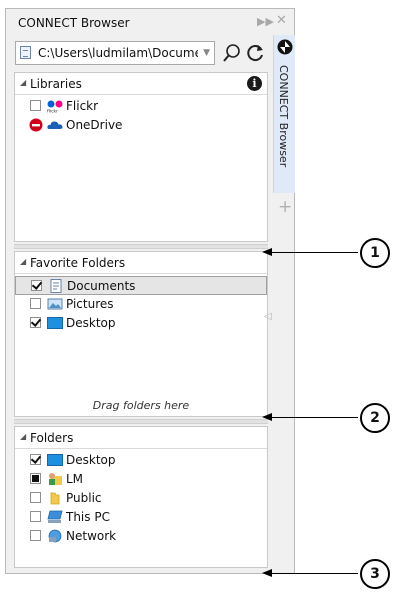 The height and width of the screenshot is (594, 406). I want to click on folder-item-this-pc: This PC, so click(141, 517).